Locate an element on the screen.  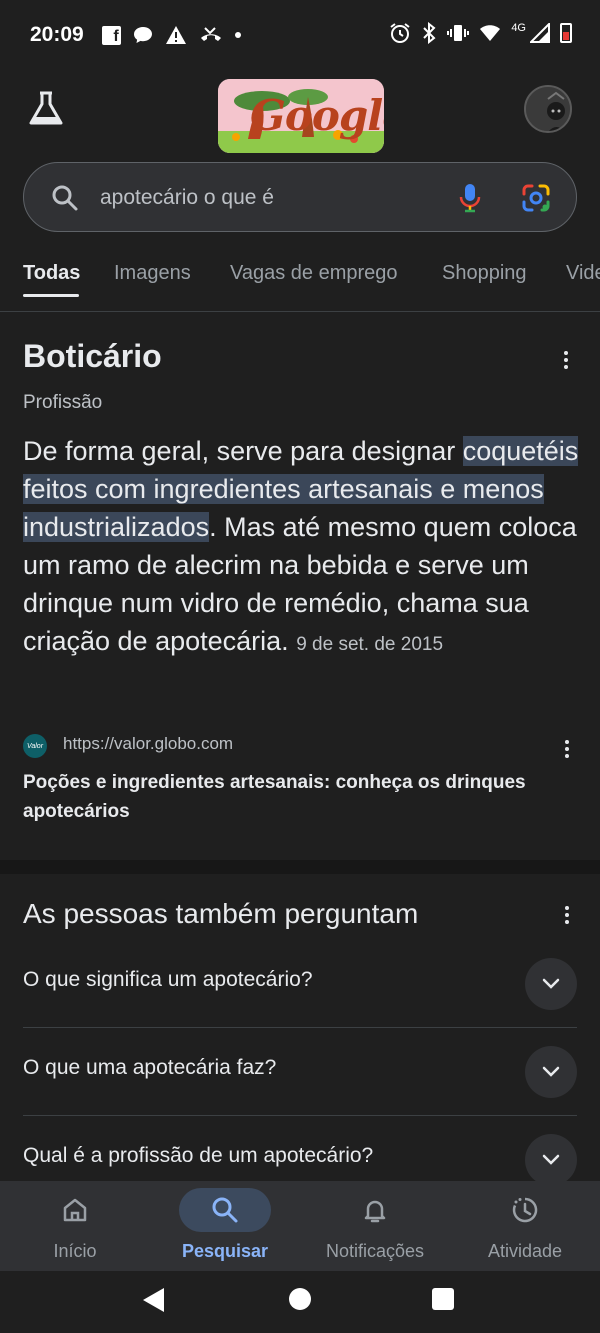
snippet-date: 9 de set. de 2015 is located at coordinates (370, 644).